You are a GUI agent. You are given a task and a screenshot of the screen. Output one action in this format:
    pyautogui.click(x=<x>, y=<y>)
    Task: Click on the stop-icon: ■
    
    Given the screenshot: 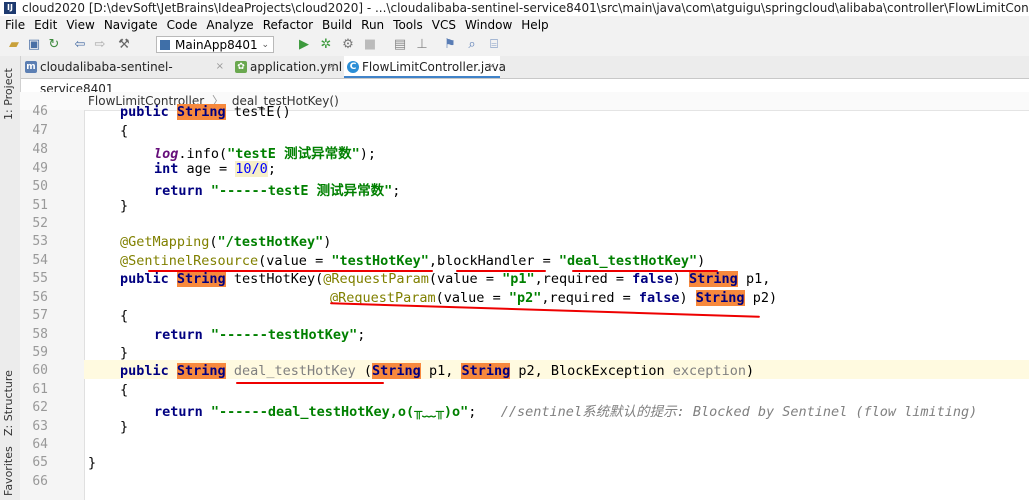 What is the action you would take?
    pyautogui.click(x=370, y=45)
    